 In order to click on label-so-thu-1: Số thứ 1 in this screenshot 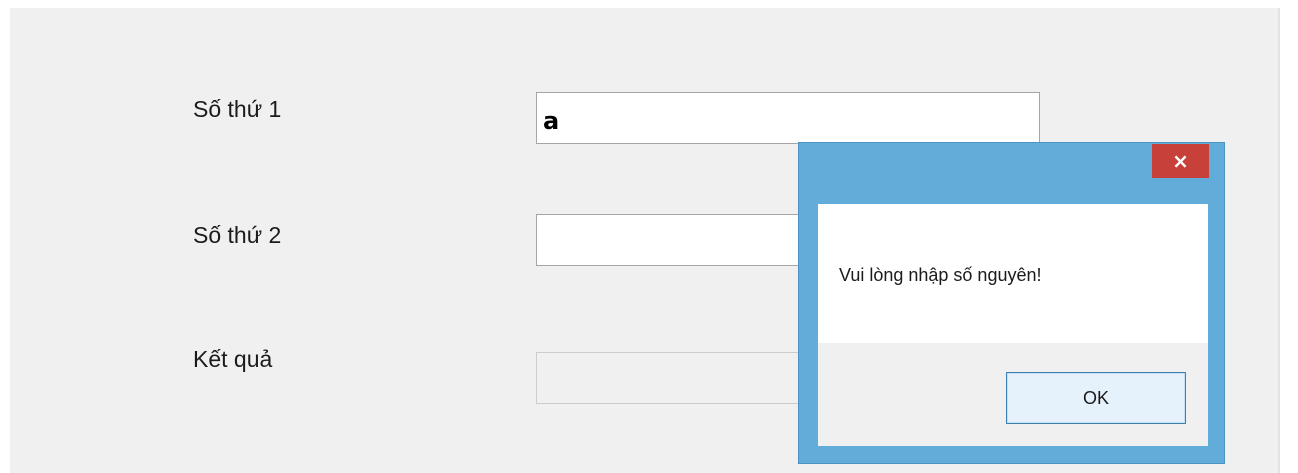, I will do `click(237, 109)`.